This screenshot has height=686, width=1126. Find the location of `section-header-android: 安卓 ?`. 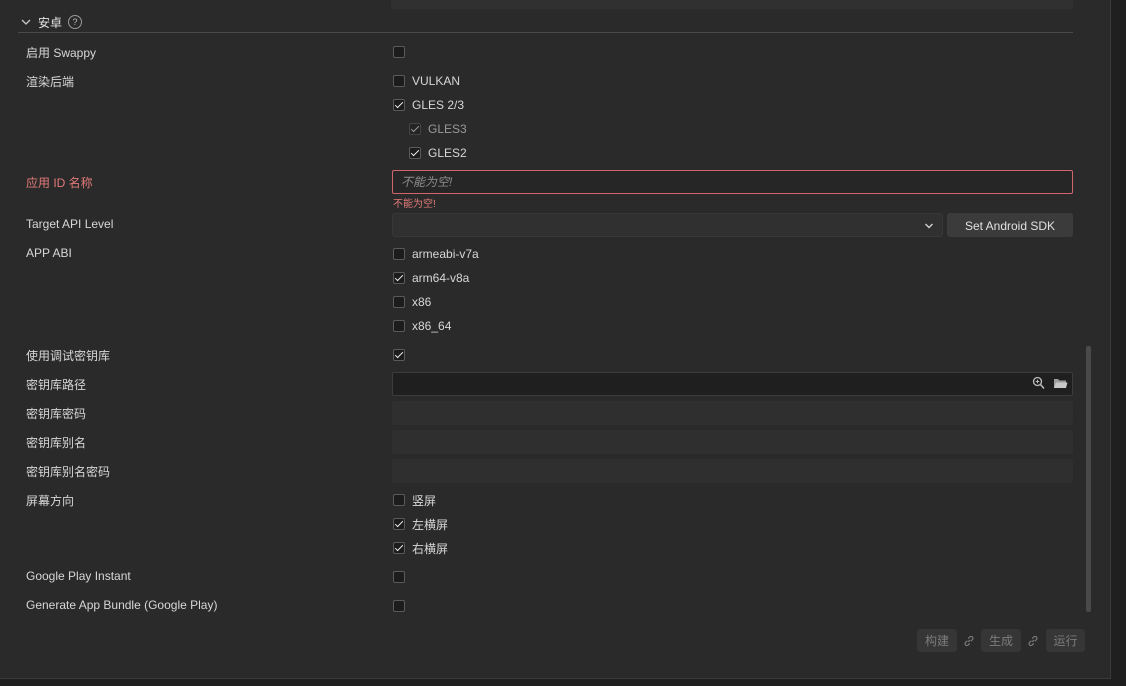

section-header-android: 安卓 ? is located at coordinates (51, 22).